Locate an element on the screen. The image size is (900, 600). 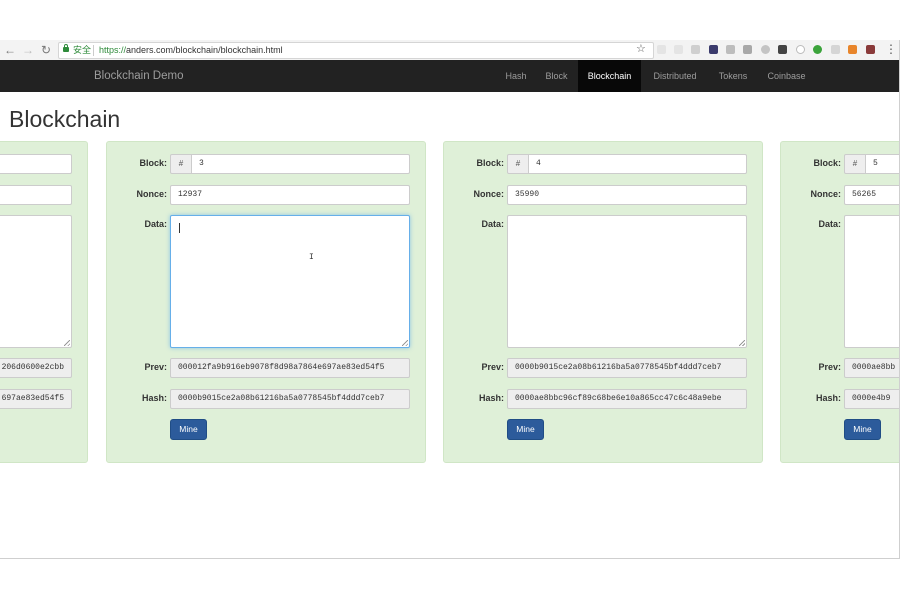
nonce-input is located at coordinates (36, 195).